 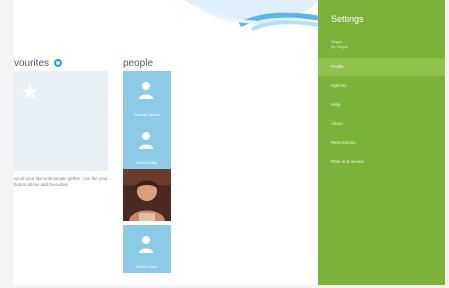 What do you see at coordinates (381, 105) in the screenshot?
I see `menu-item-help: Help` at bounding box center [381, 105].